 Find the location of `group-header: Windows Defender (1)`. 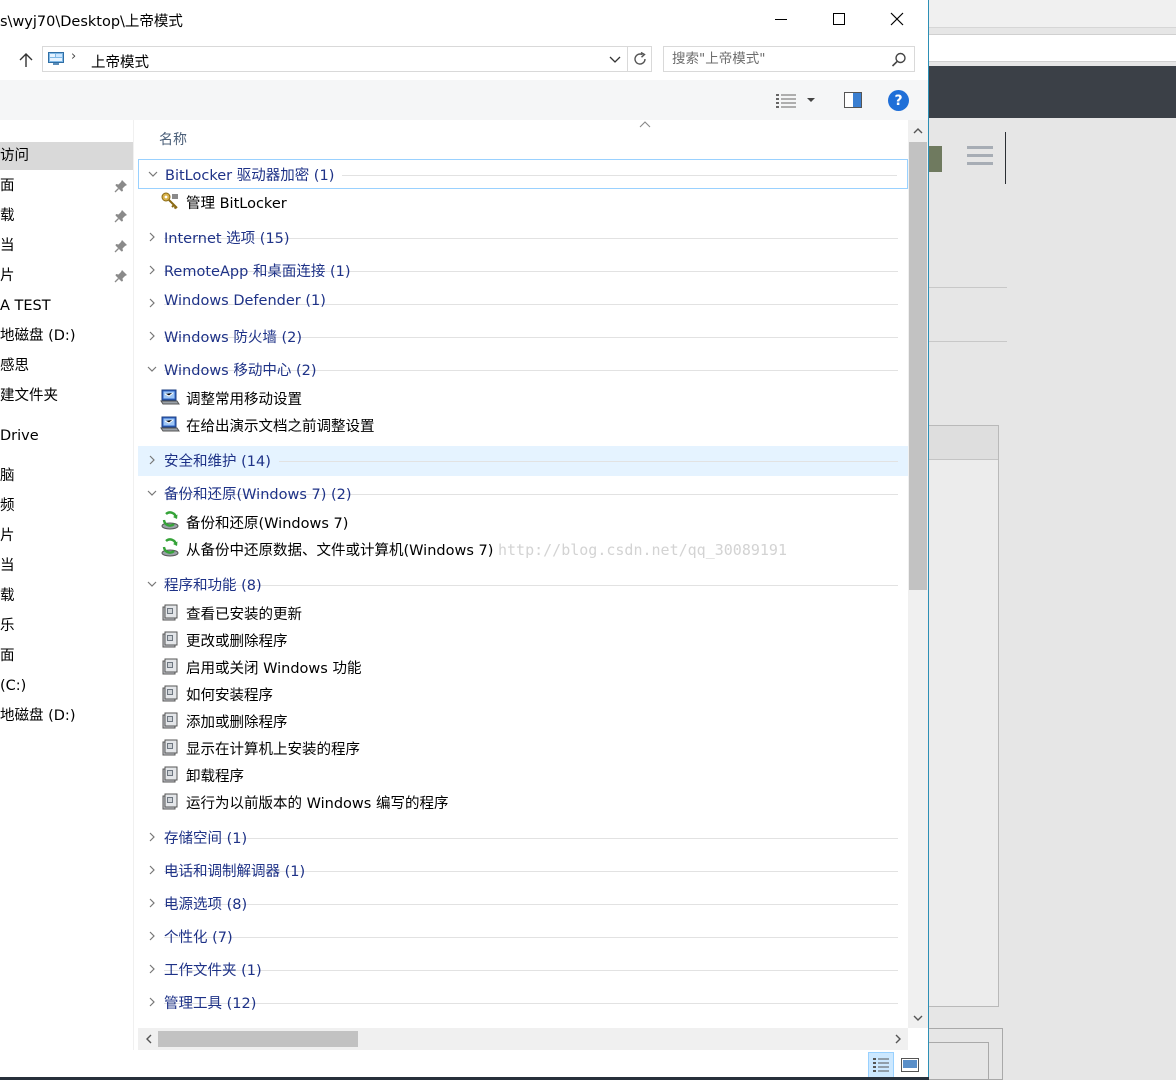

group-header: Windows Defender (1) is located at coordinates (523, 304).